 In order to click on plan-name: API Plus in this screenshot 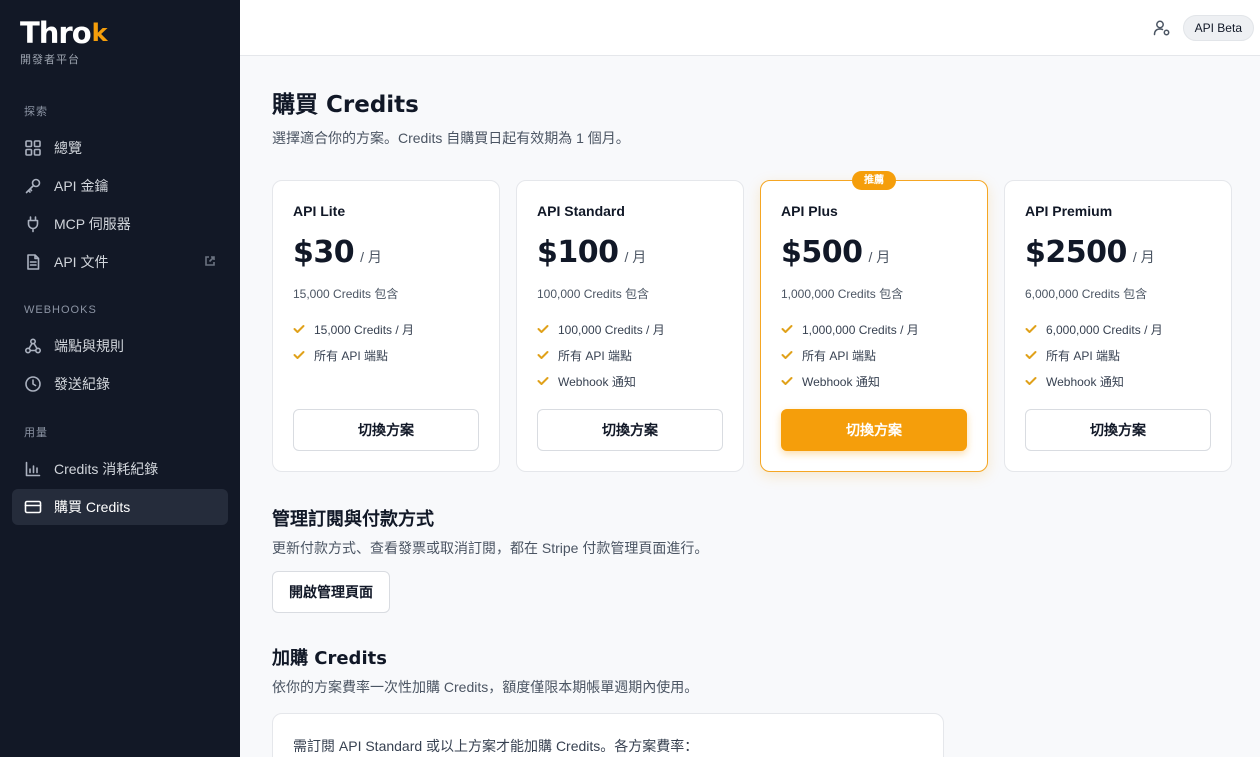, I will do `click(809, 211)`.